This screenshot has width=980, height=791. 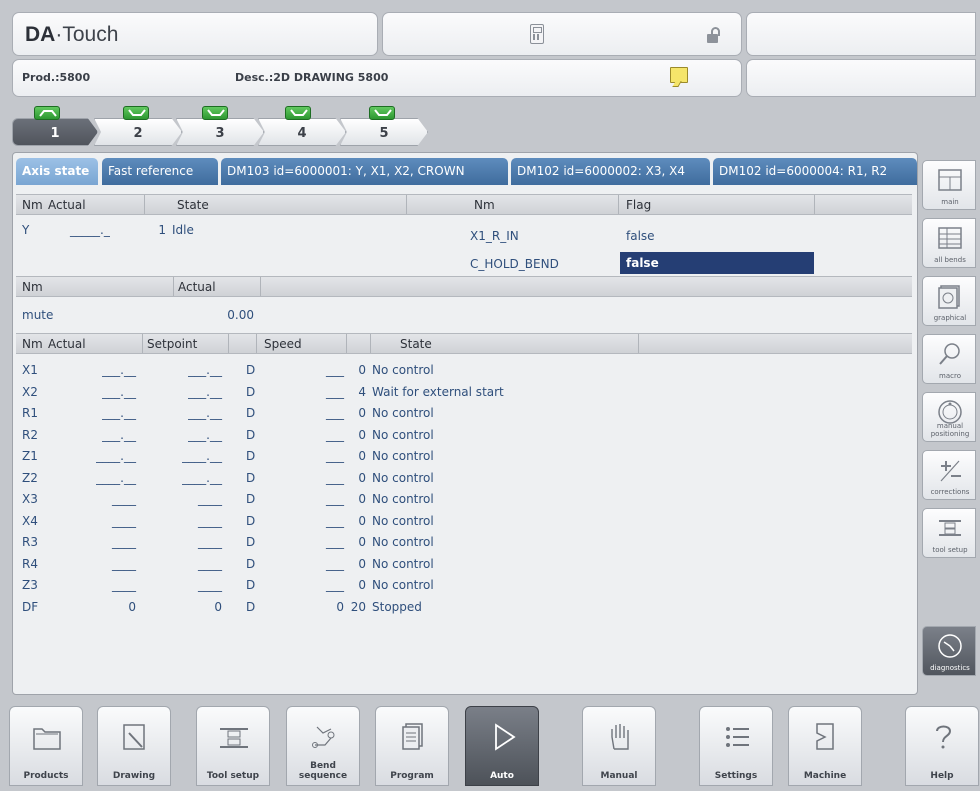 What do you see at coordinates (302, 132) in the screenshot?
I see `bend-step-4: 4` at bounding box center [302, 132].